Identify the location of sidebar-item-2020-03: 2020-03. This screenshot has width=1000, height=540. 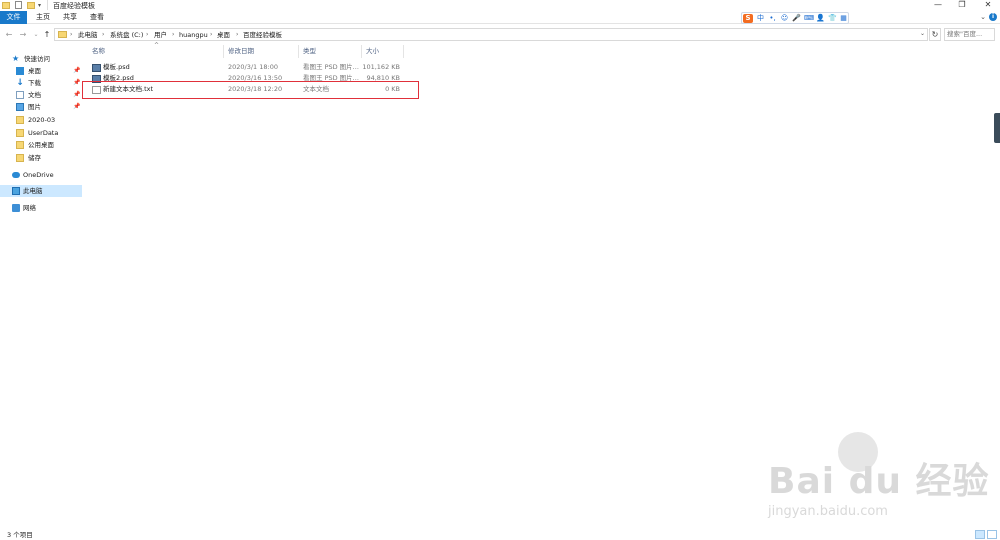
(41, 120).